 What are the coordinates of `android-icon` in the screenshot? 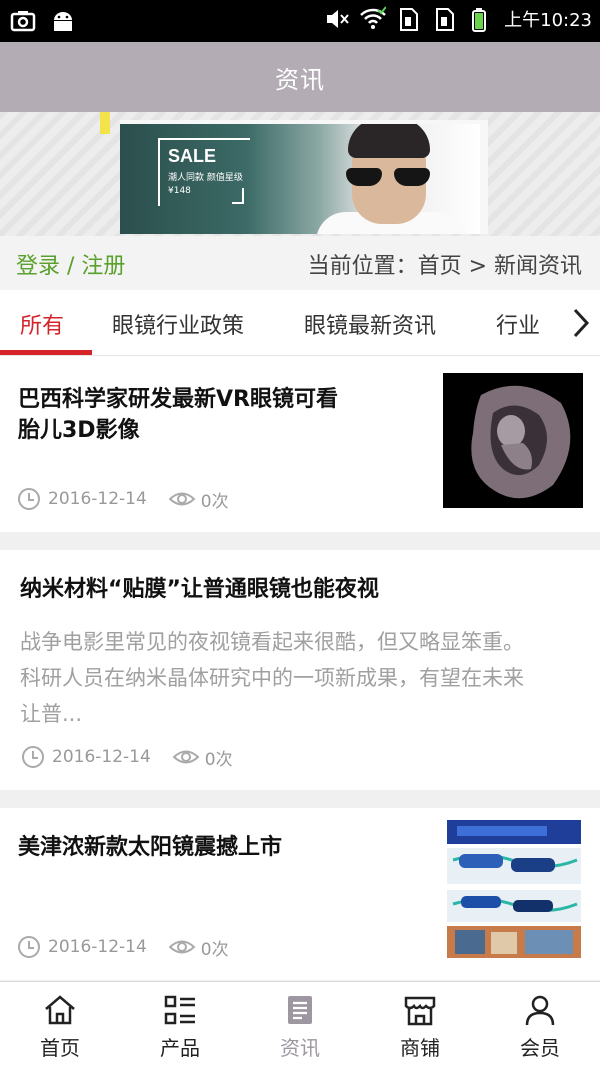 It's located at (63, 21).